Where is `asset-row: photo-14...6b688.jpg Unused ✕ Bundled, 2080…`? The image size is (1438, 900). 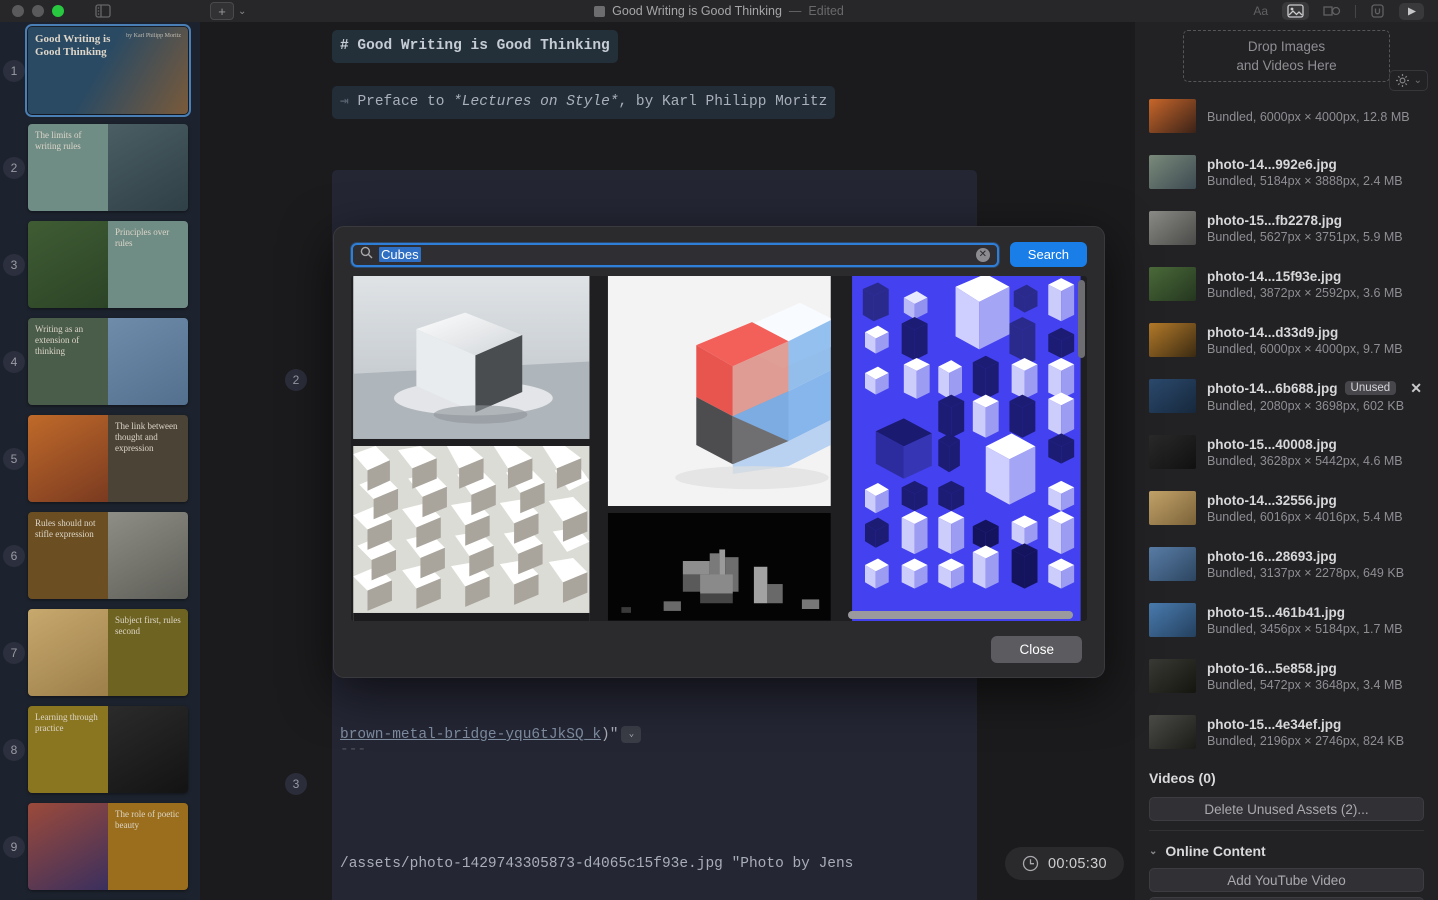 asset-row: photo-14...6b688.jpg Unused ✕ Bundled, 2080… is located at coordinates (1286, 396).